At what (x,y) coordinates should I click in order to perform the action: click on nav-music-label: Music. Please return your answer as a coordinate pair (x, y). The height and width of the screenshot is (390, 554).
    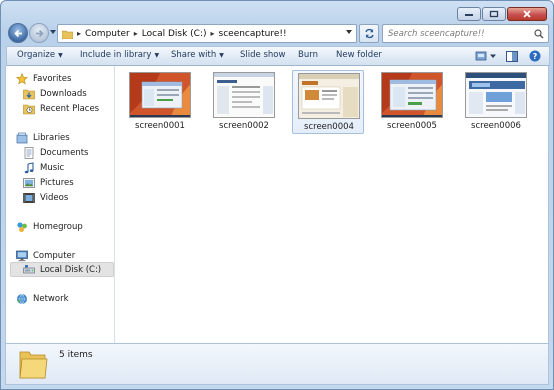
    Looking at the image, I should click on (52, 167).